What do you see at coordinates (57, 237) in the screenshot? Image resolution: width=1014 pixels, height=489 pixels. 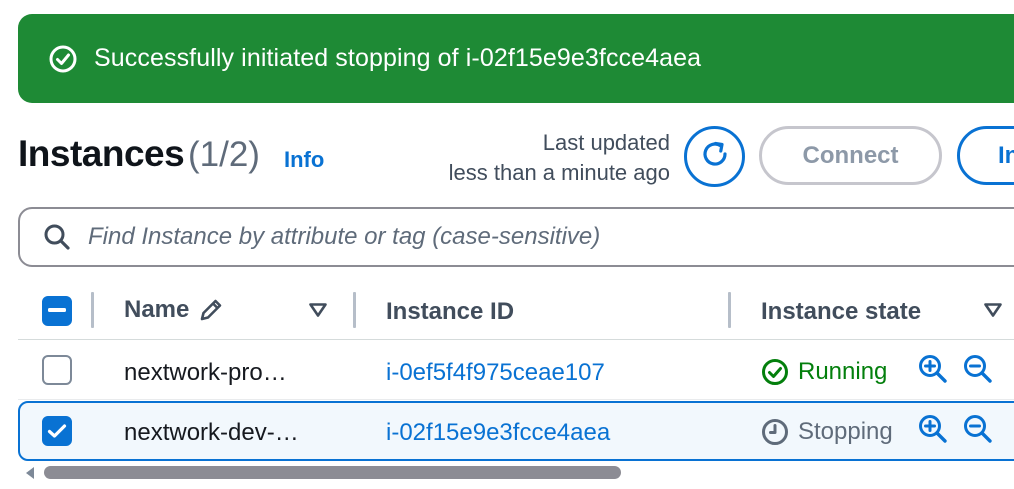 I see `search-icon` at bounding box center [57, 237].